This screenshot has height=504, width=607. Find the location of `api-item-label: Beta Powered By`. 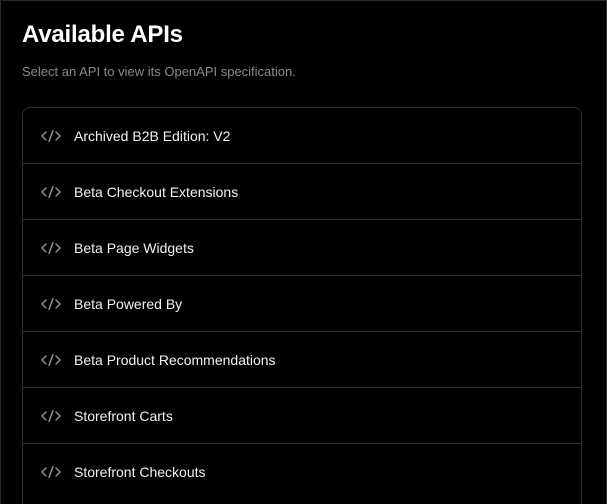

api-item-label: Beta Powered By is located at coordinates (128, 303).